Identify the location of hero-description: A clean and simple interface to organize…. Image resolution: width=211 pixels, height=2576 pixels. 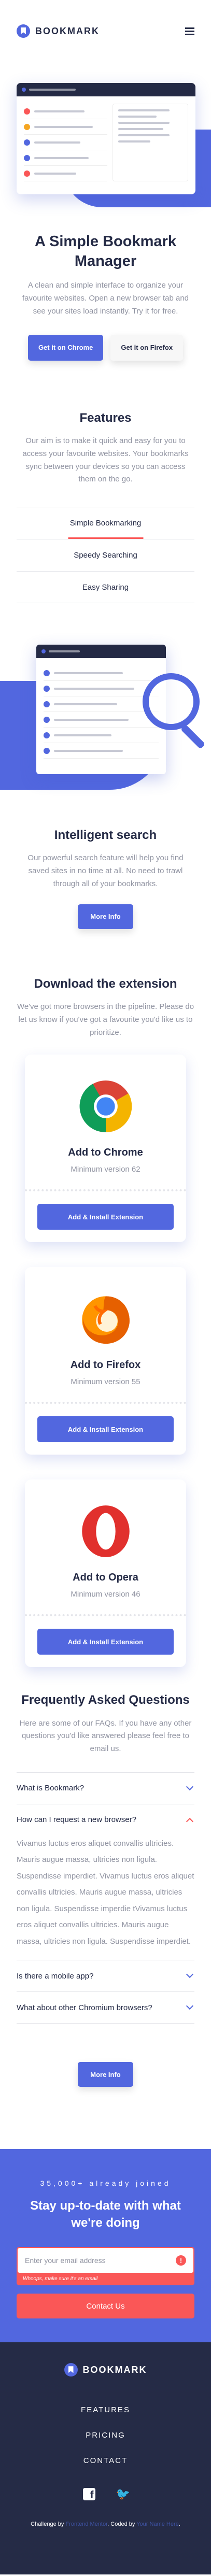
(105, 298).